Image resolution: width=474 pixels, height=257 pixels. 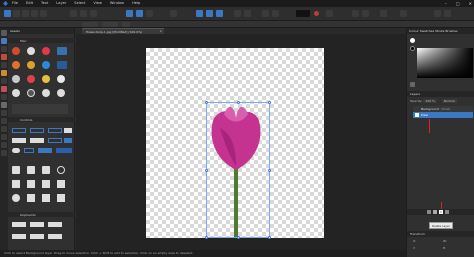 What do you see at coordinates (46, 93) in the screenshot?
I see `asset-person-icon` at bounding box center [46, 93].